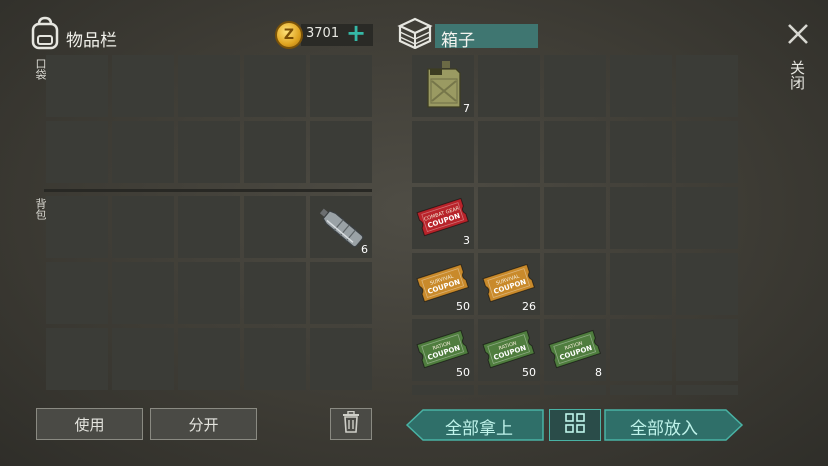  I want to click on container-title: 箱子, so click(458, 41).